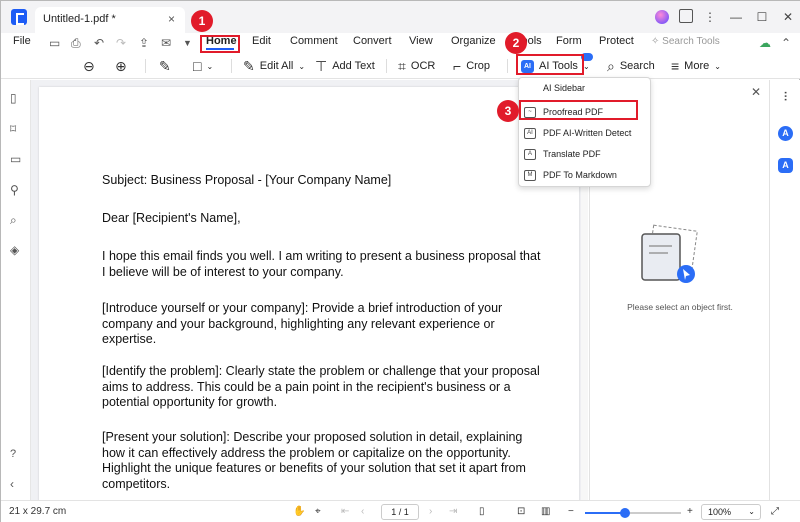 Image resolution: width=800 pixels, height=522 pixels. Describe the element at coordinates (299, 511) in the screenshot. I see `hand-tool-icon: ✋` at that location.